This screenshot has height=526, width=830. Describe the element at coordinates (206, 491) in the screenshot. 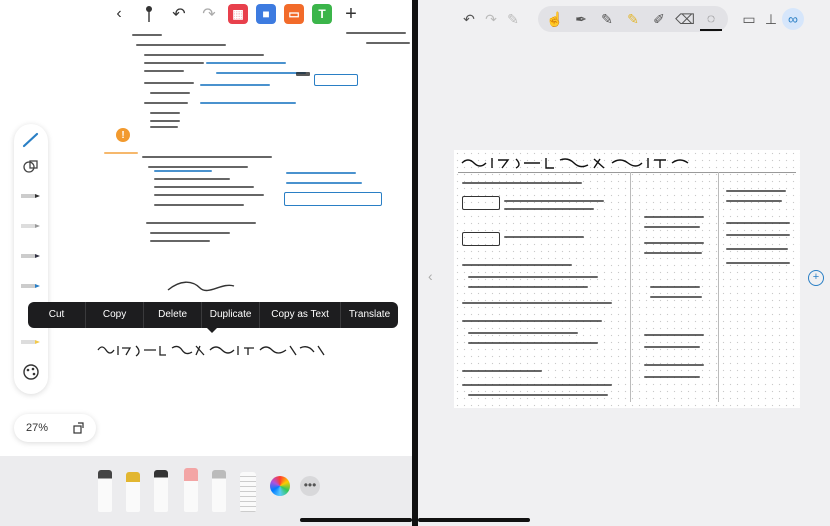

I see `apple-pencil-tool-tray: •••` at that location.